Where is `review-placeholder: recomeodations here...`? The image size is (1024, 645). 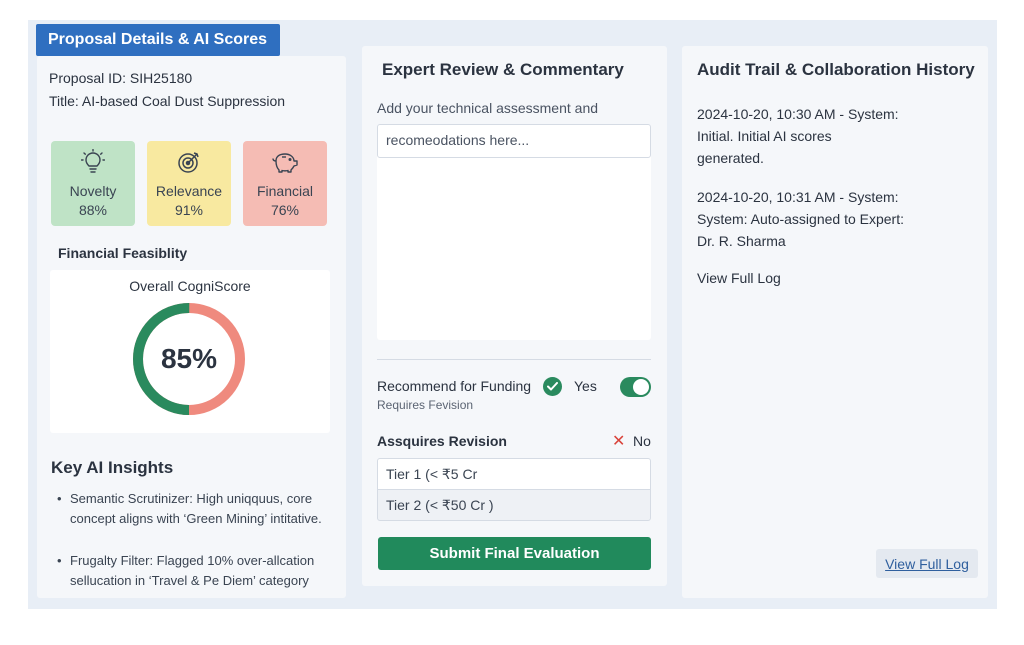 review-placeholder: recomeodations here... is located at coordinates (514, 141).